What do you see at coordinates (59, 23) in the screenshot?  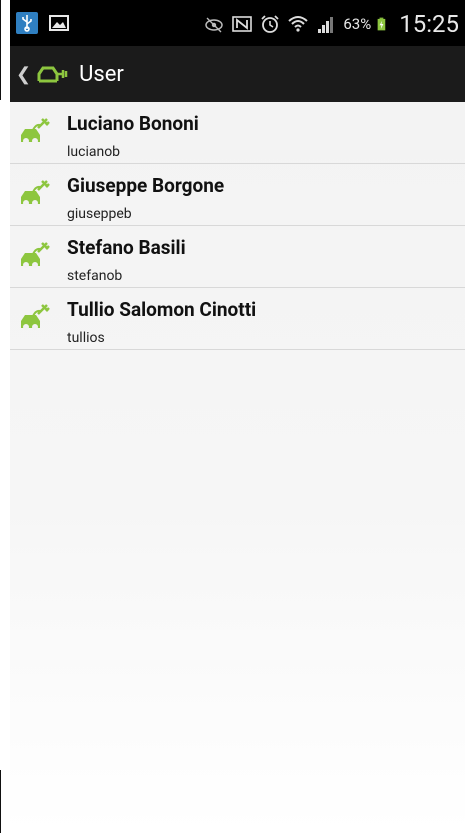 I see `gallery-icon` at bounding box center [59, 23].